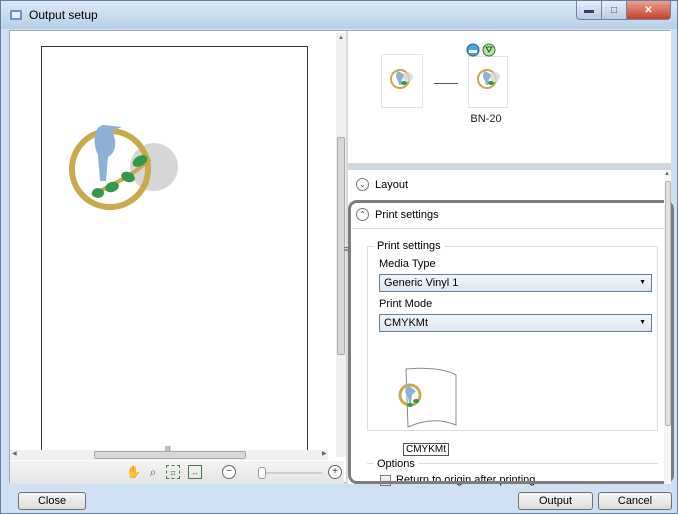 Image resolution: width=678 pixels, height=514 pixels. Describe the element at coordinates (16, 15) in the screenshot. I see `app-icon` at that location.